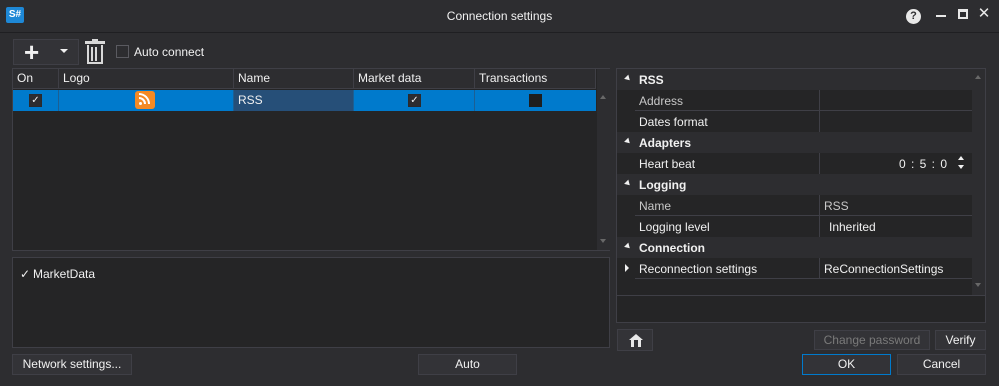  What do you see at coordinates (794, 121) in the screenshot?
I see `property-row-dates-format: Dates format` at bounding box center [794, 121].